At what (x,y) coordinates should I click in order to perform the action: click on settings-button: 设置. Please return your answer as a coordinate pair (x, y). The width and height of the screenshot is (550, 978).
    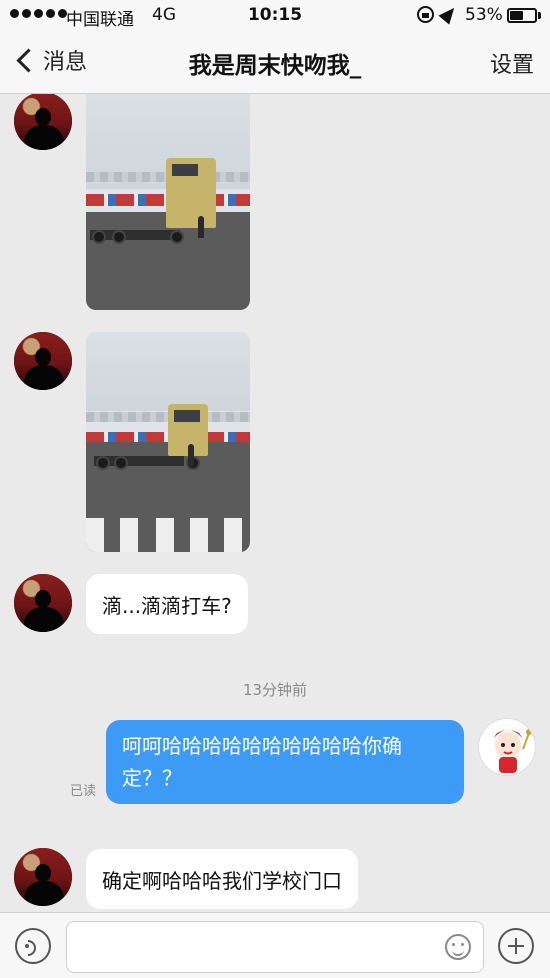
    Looking at the image, I should click on (512, 63).